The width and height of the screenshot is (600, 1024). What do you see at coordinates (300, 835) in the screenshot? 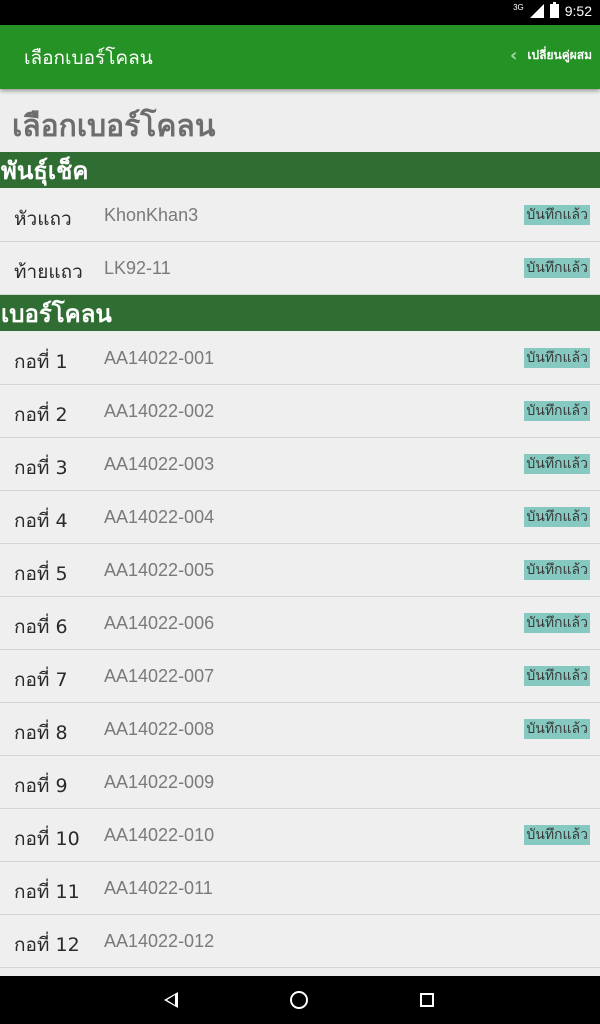
I see `list-item: กอที่ 10 AA14022-010 บันทึกแล้ว` at bounding box center [300, 835].